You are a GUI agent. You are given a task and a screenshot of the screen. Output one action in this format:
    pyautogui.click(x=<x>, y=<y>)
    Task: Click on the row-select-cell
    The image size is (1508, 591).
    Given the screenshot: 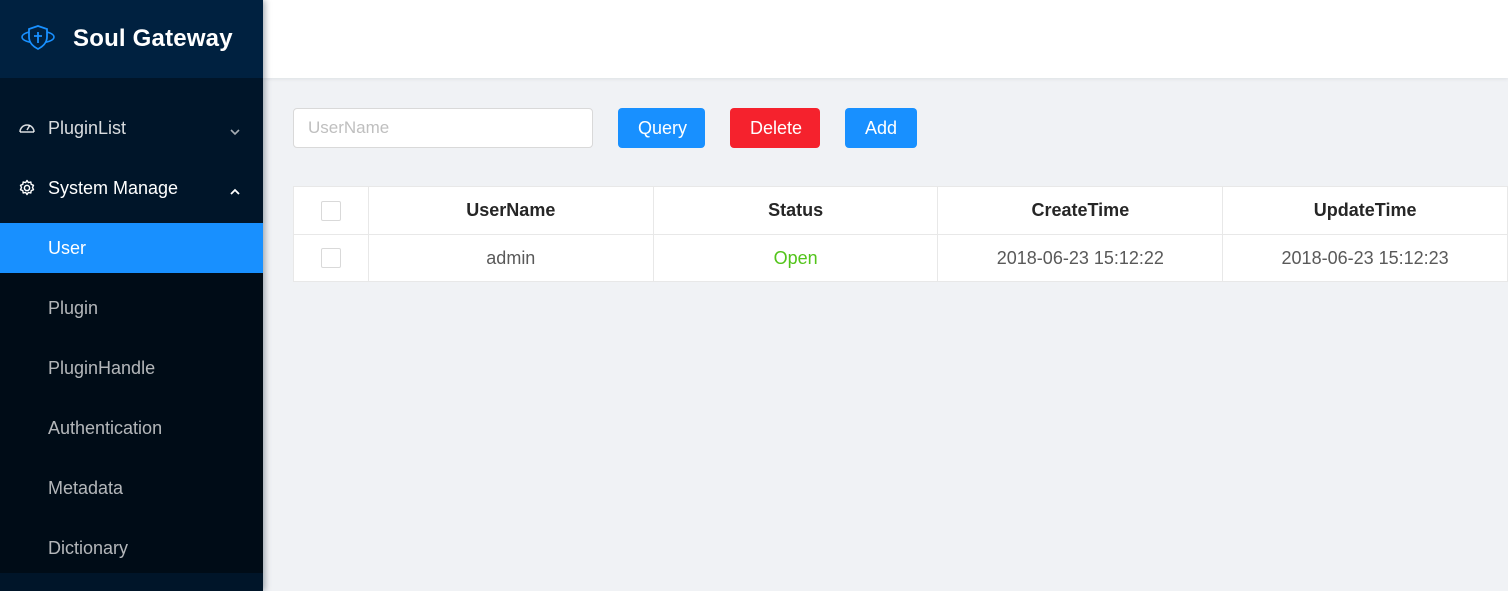 What is the action you would take?
    pyautogui.click(x=331, y=258)
    